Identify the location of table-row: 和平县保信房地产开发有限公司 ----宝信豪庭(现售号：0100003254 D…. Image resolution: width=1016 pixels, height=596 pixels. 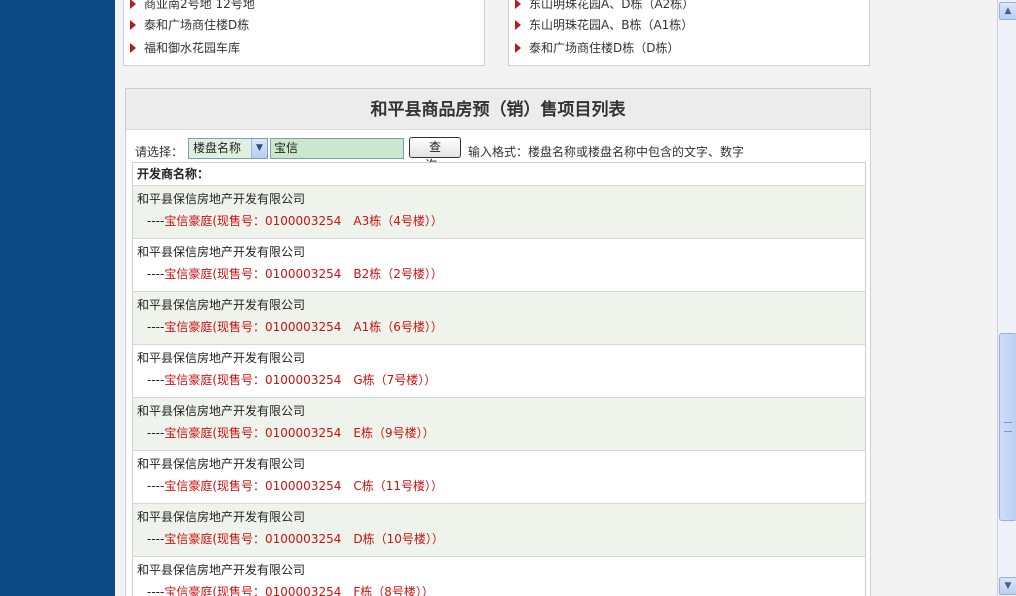
(499, 530).